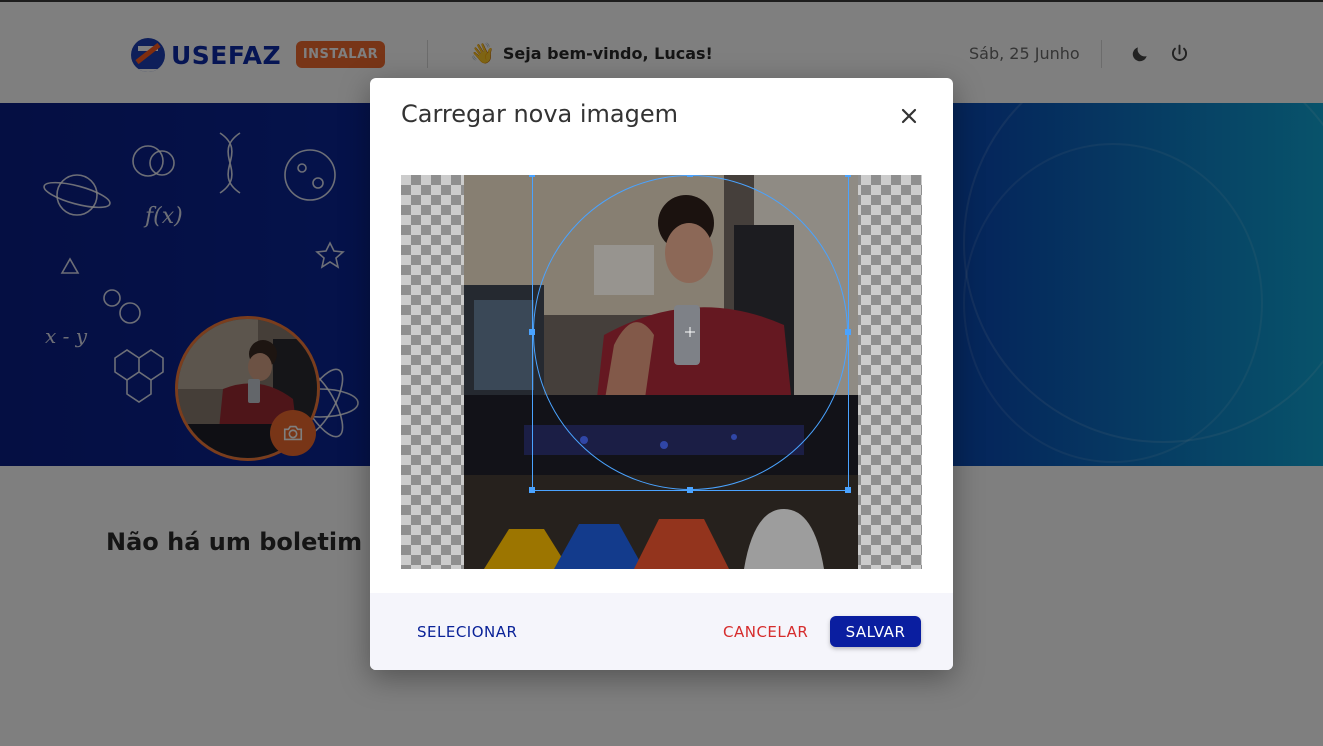 This screenshot has height=746, width=1323. I want to click on close-button, so click(909, 116).